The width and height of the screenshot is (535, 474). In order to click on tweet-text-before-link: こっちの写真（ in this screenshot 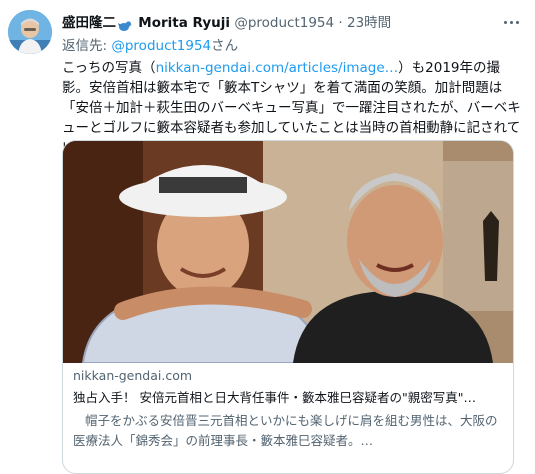, I will do `click(109, 68)`.